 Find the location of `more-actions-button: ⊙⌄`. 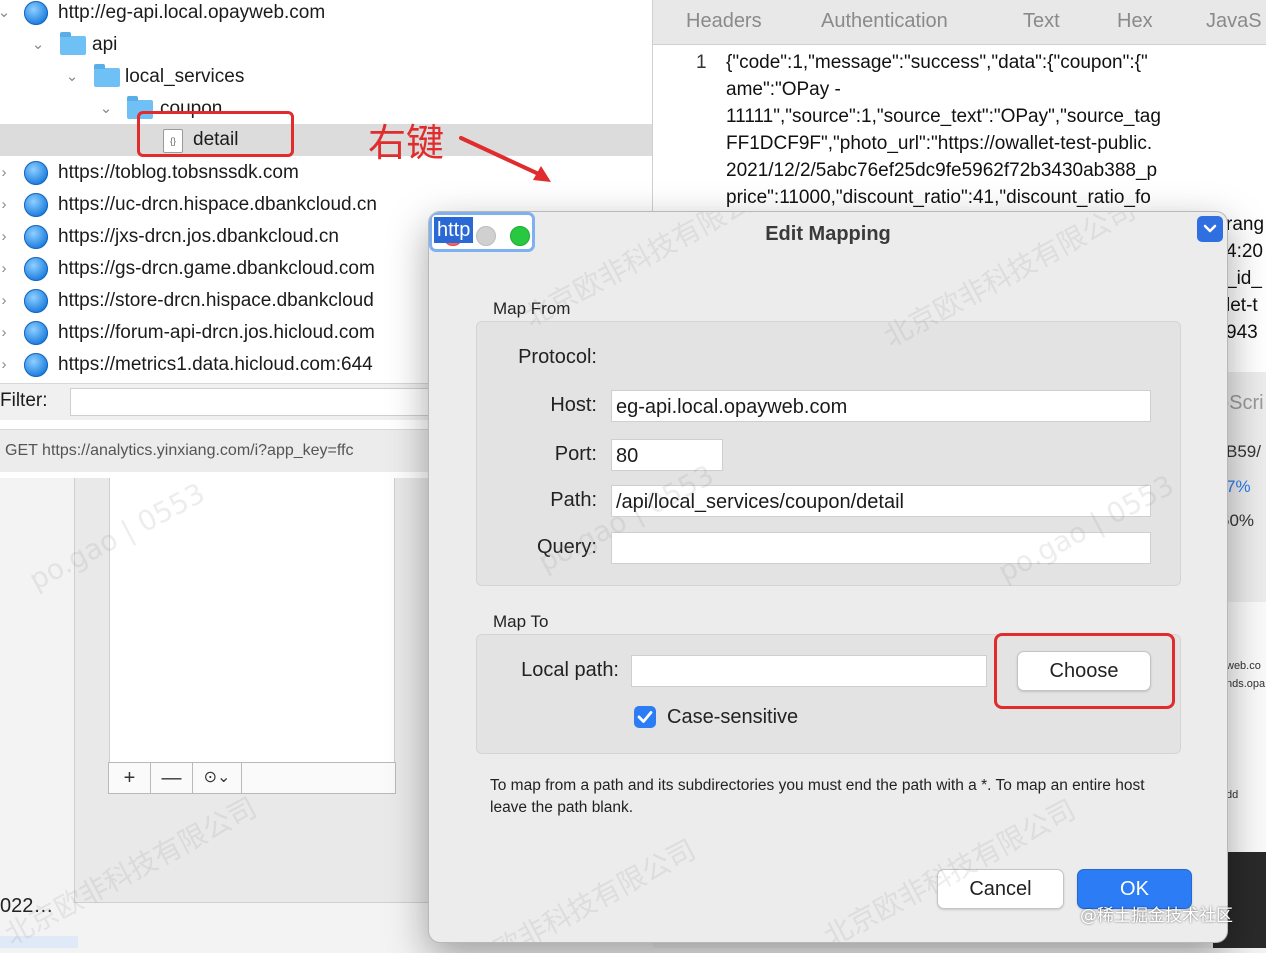

more-actions-button: ⊙⌄ is located at coordinates (217, 778).